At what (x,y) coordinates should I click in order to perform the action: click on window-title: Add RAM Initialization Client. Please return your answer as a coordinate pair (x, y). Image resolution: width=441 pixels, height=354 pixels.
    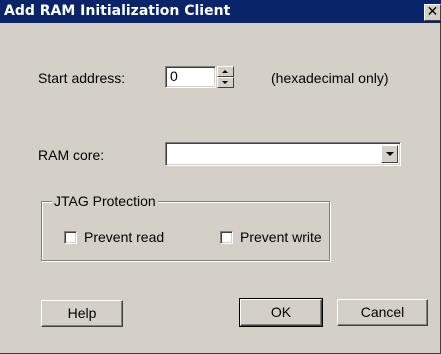
    Looking at the image, I should click on (117, 11).